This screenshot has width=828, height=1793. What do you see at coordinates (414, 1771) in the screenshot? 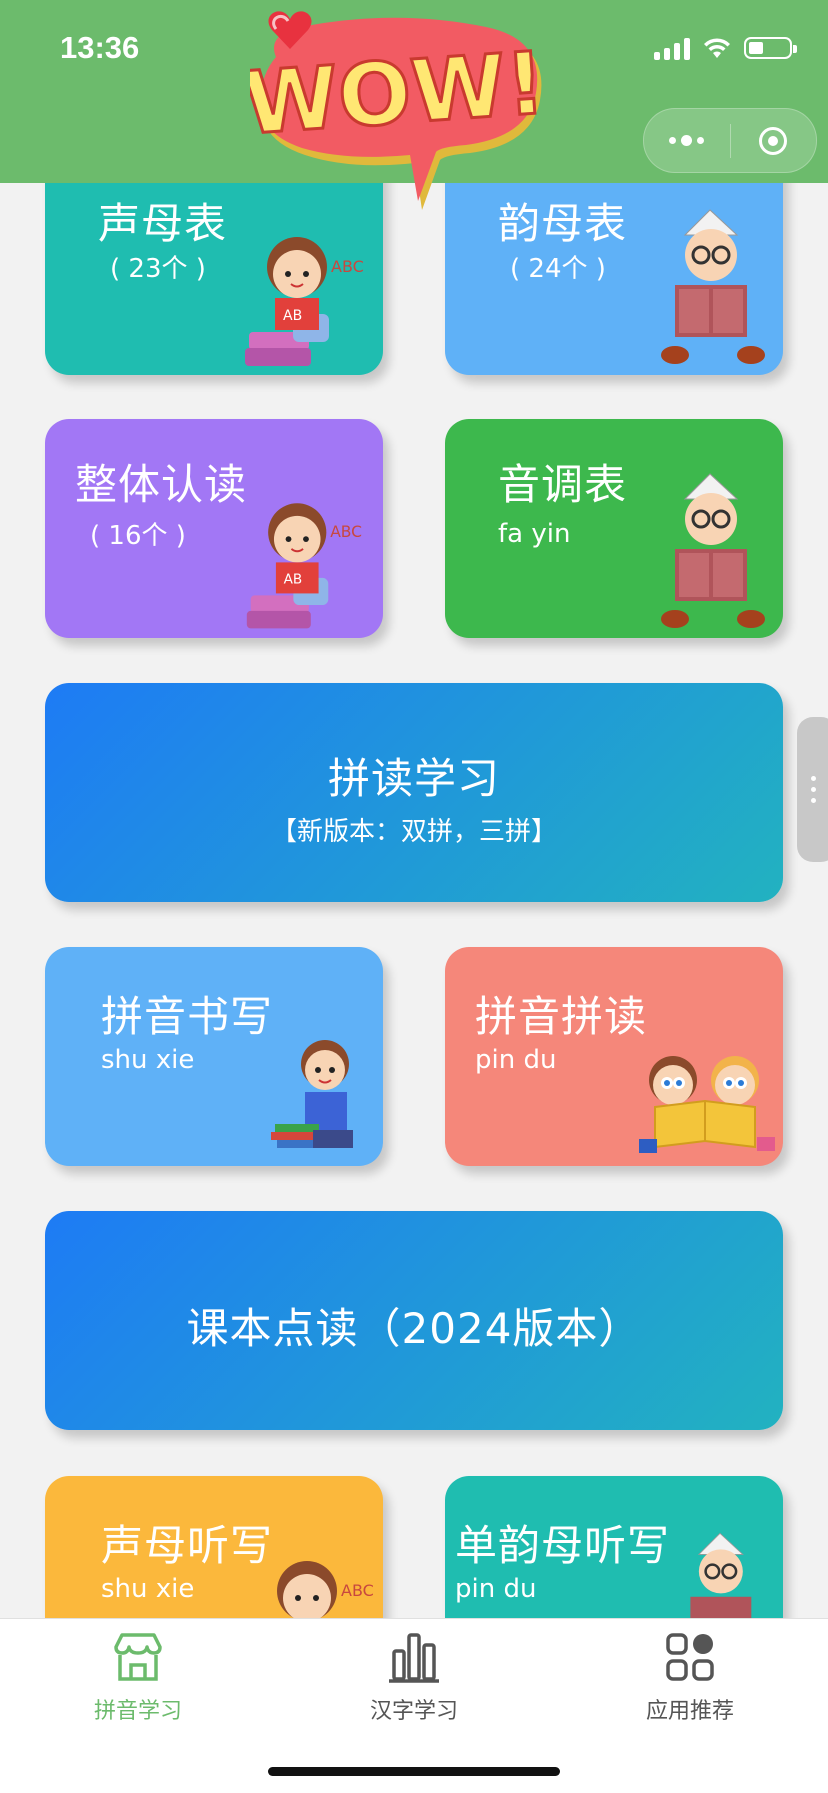
I see `home-indicator` at bounding box center [414, 1771].